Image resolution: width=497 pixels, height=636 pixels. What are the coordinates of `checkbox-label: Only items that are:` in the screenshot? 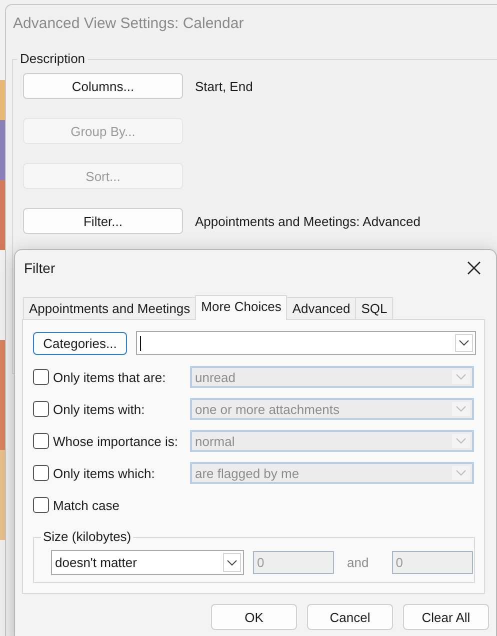 It's located at (109, 377).